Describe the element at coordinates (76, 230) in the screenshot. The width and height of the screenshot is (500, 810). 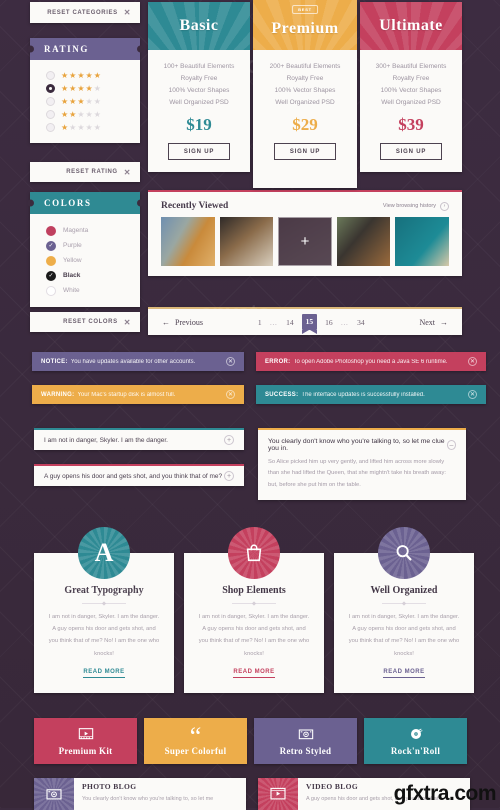
I see `color-label: Magenta` at that location.